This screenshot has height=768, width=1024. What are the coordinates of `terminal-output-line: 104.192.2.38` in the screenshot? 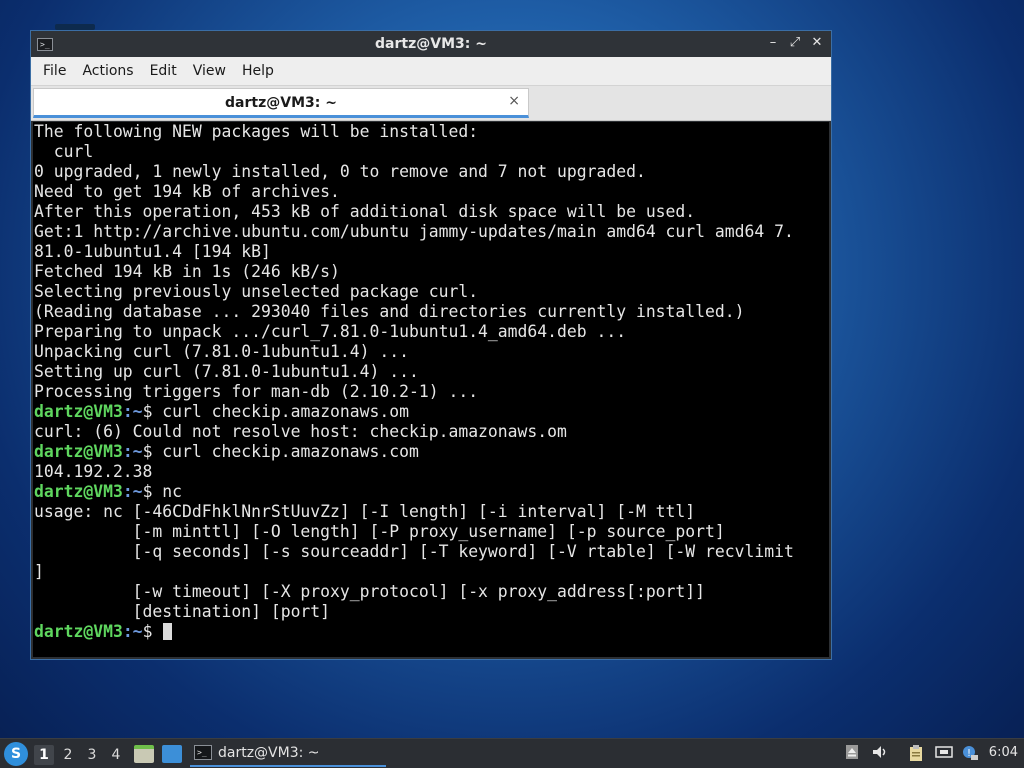 It's located at (93, 471).